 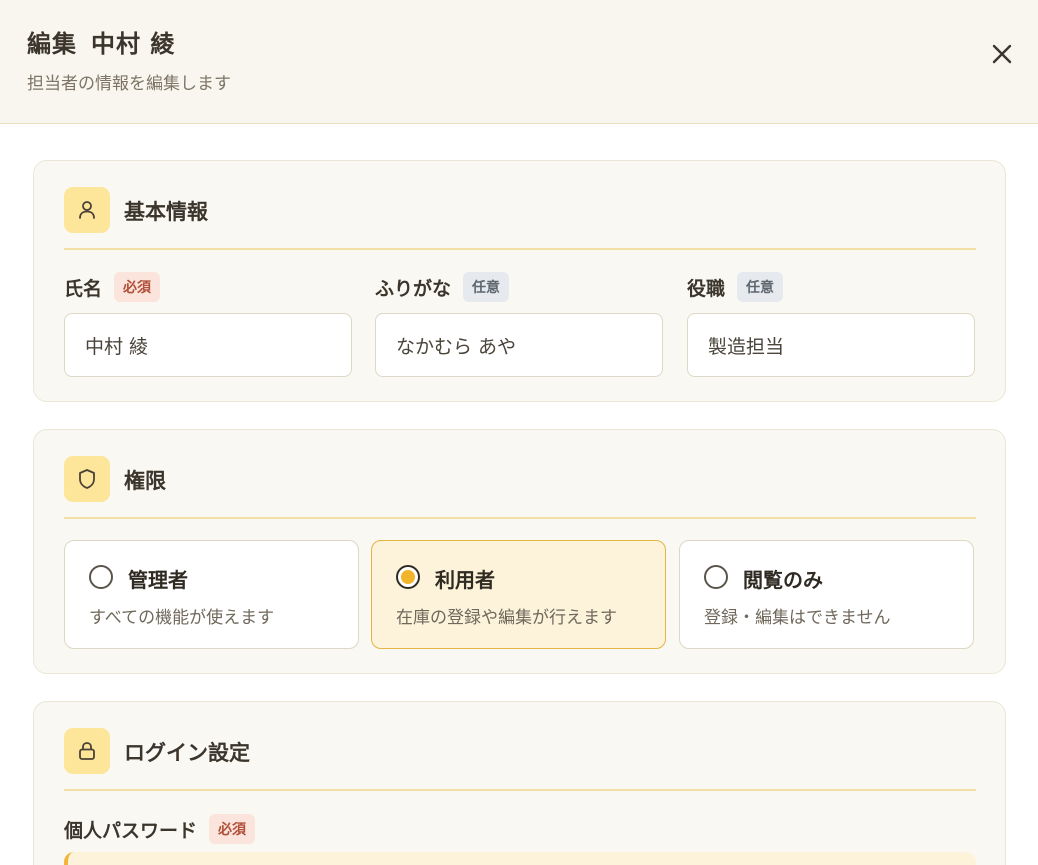 What do you see at coordinates (706, 288) in the screenshot?
I see `field-label: 役職` at bounding box center [706, 288].